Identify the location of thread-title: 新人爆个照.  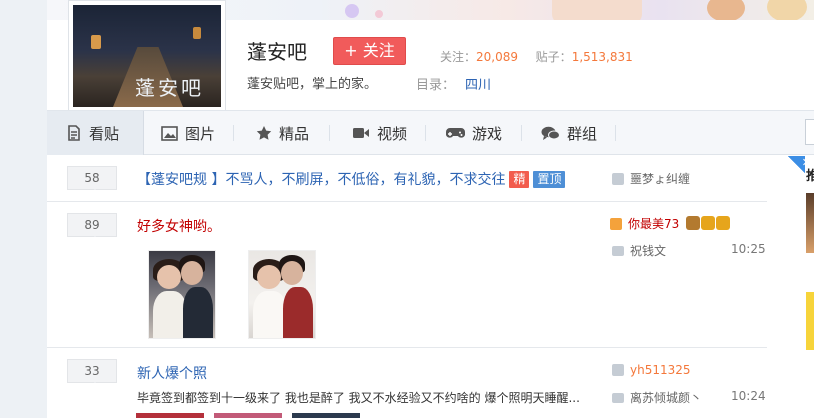
(172, 373).